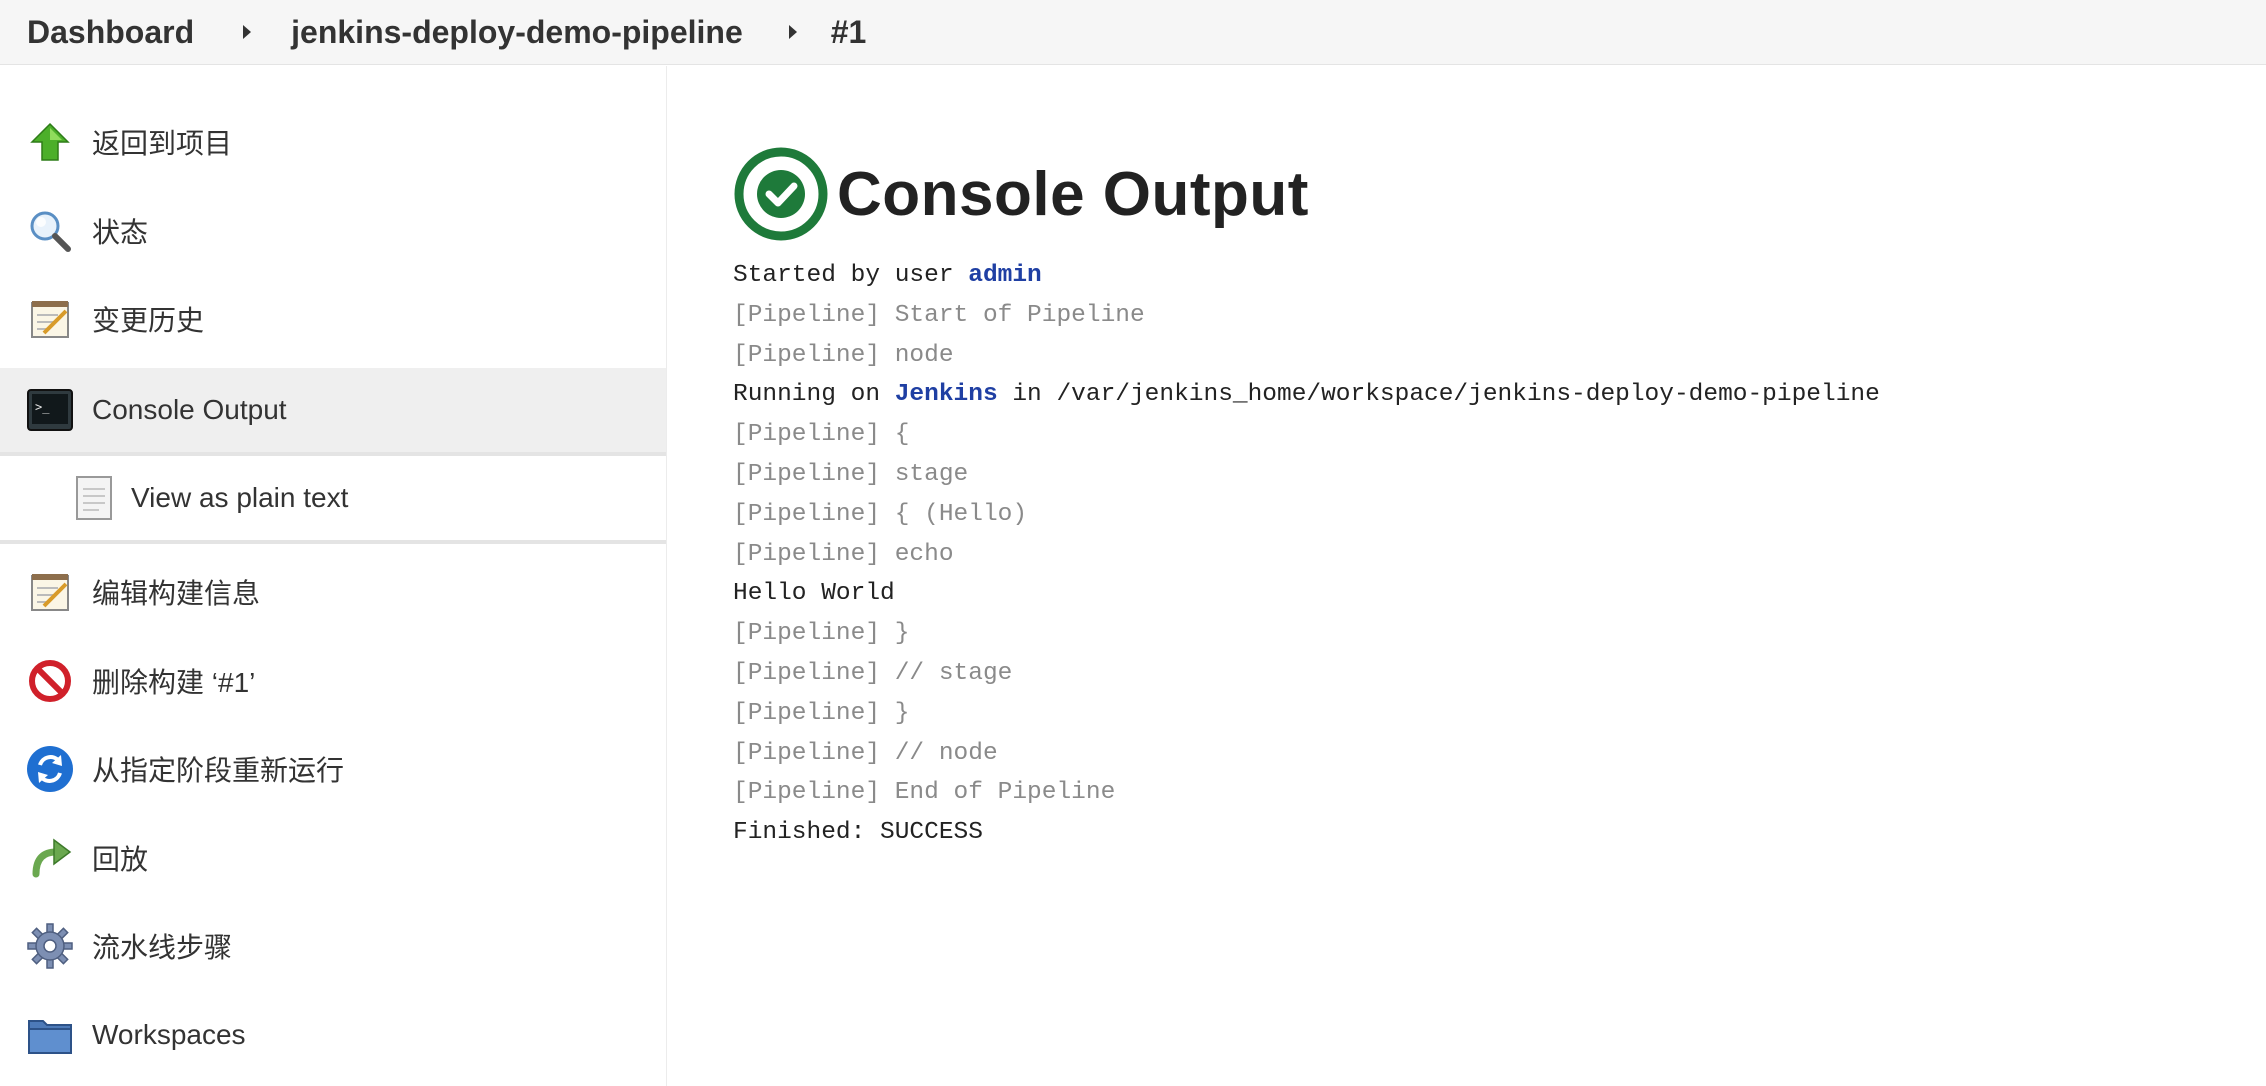 The image size is (2266, 1086). Describe the element at coordinates (517, 32) in the screenshot. I see `breadcrumb-job: jenkins-deploy-demo-pipeline` at that location.